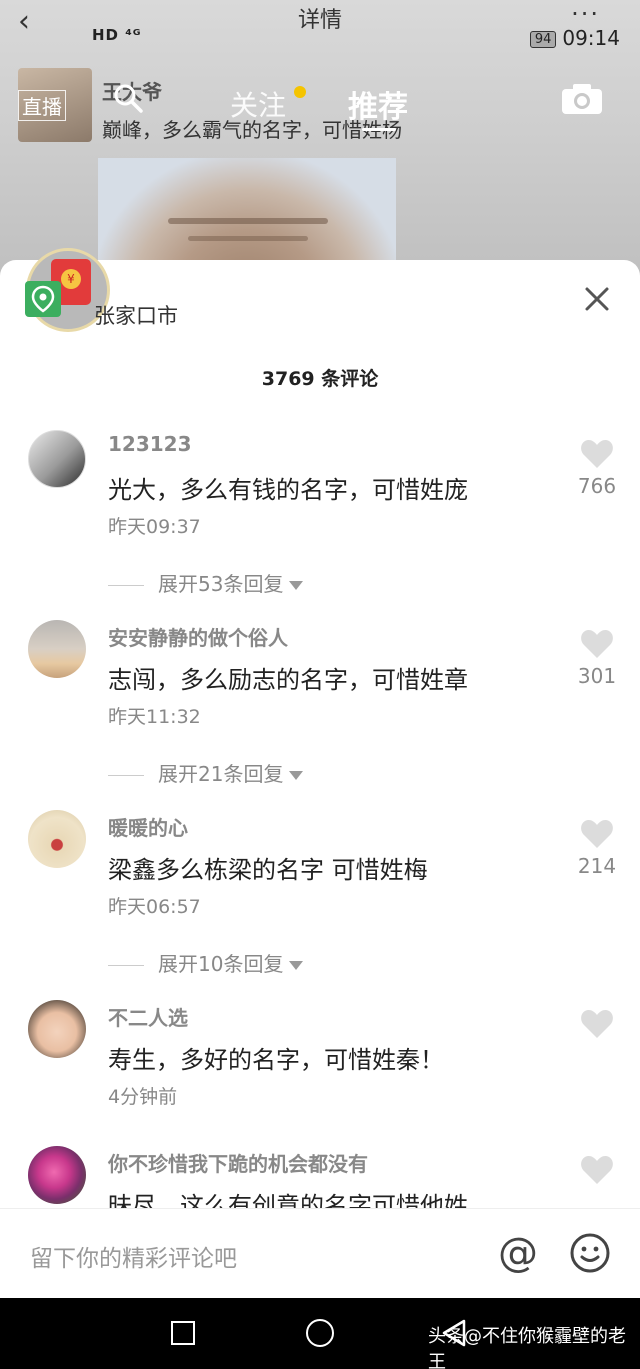 The height and width of the screenshot is (1369, 640). Describe the element at coordinates (288, 680) in the screenshot. I see `comment-text: 志闯，多么励志的名字，可惜姓章` at that location.